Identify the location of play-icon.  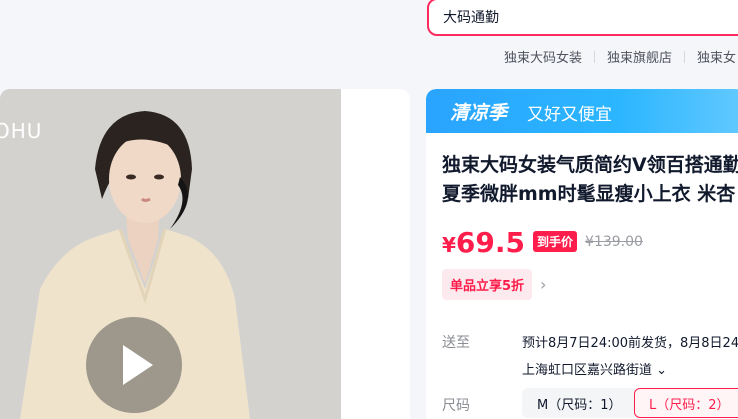
(134, 365).